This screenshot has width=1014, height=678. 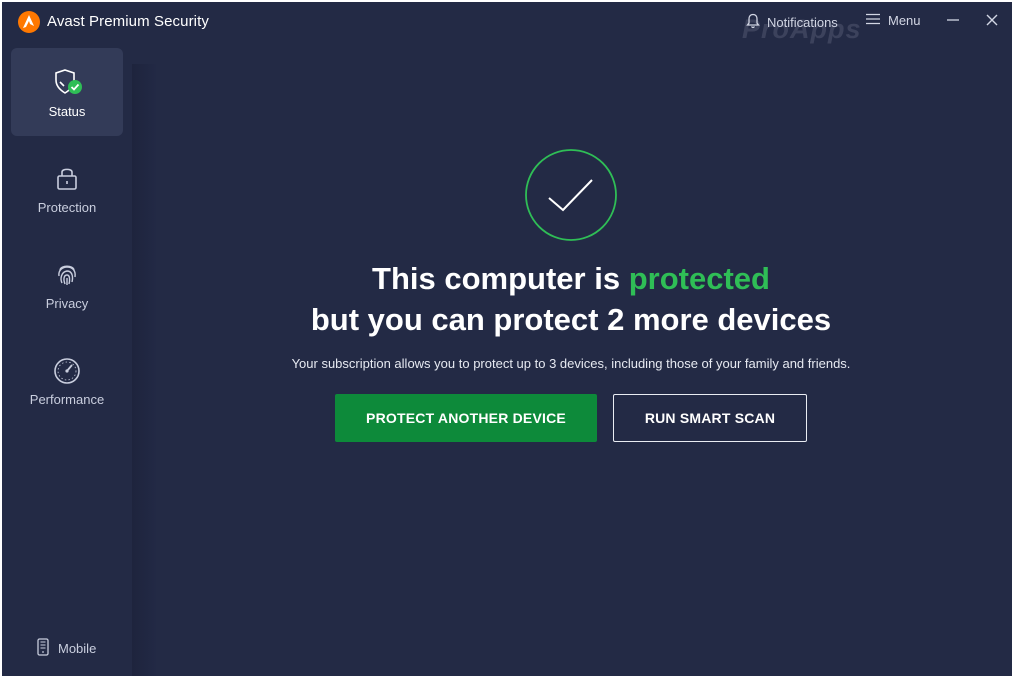 I want to click on sidebar-item-performance: Performance, so click(x=67, y=380).